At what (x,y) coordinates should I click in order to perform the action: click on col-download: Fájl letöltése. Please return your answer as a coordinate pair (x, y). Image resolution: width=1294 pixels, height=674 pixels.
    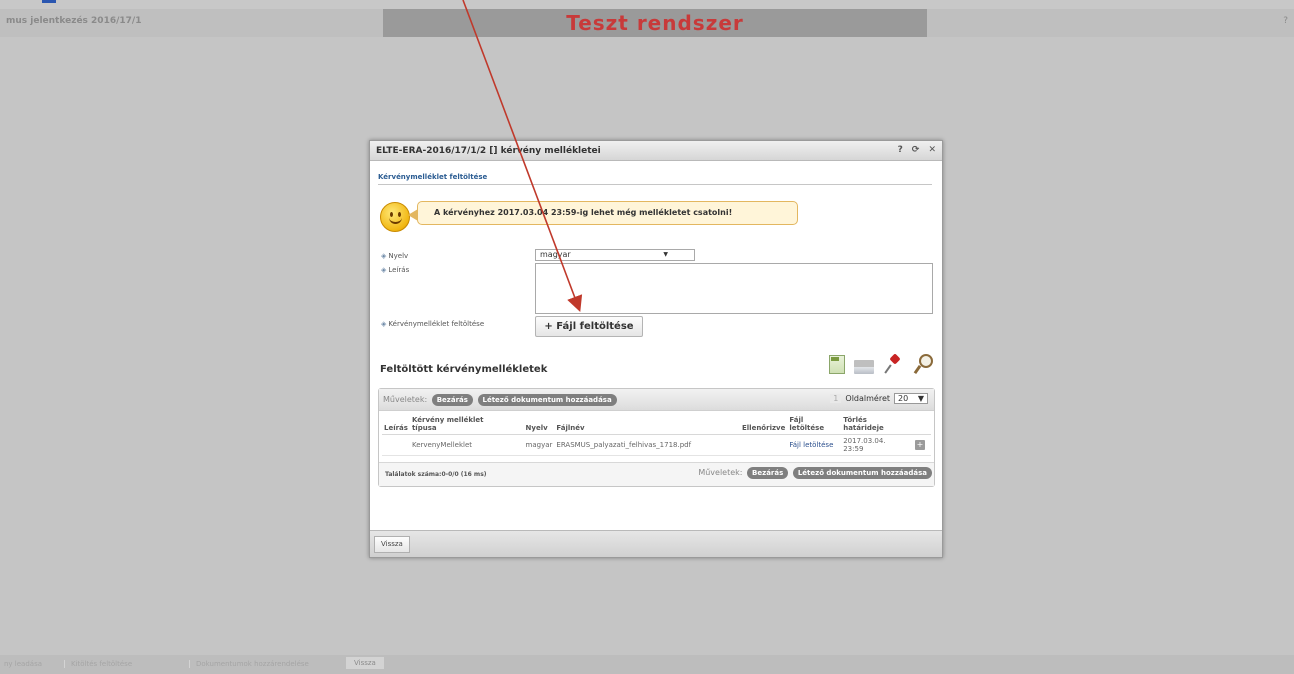
    Looking at the image, I should click on (814, 425).